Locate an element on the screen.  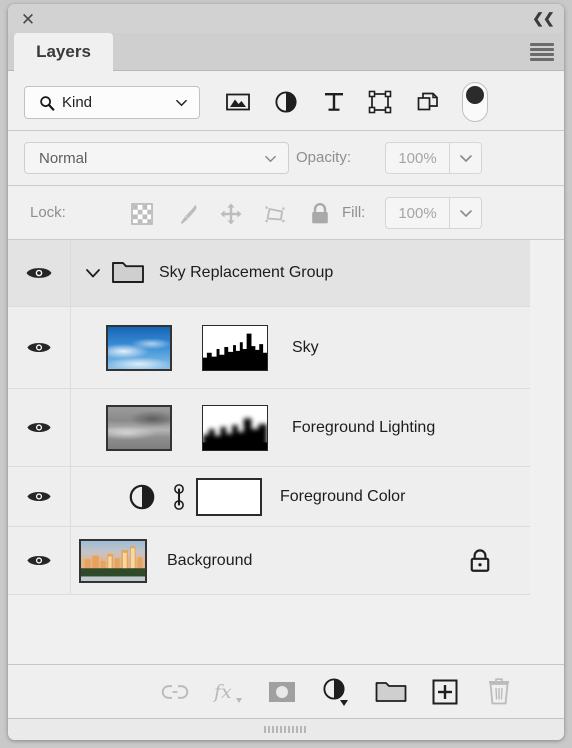
chain-link-icon is located at coordinates (175, 692).